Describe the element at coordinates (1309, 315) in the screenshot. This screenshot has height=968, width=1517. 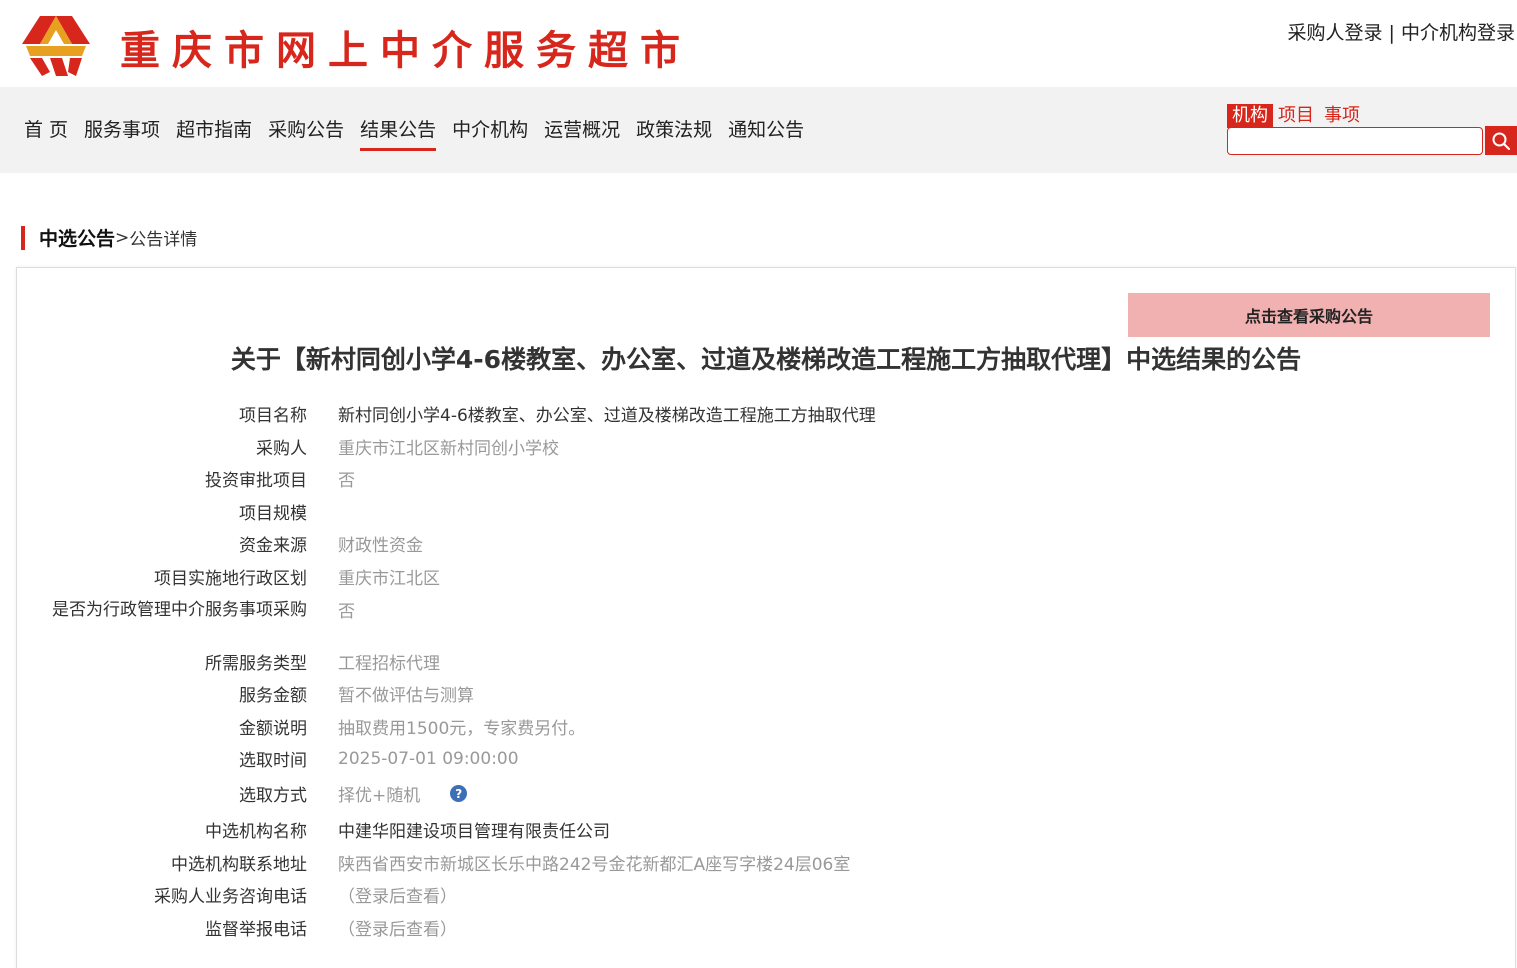
I see `view-procurement-notice-button: 点击查看采购公告` at that location.